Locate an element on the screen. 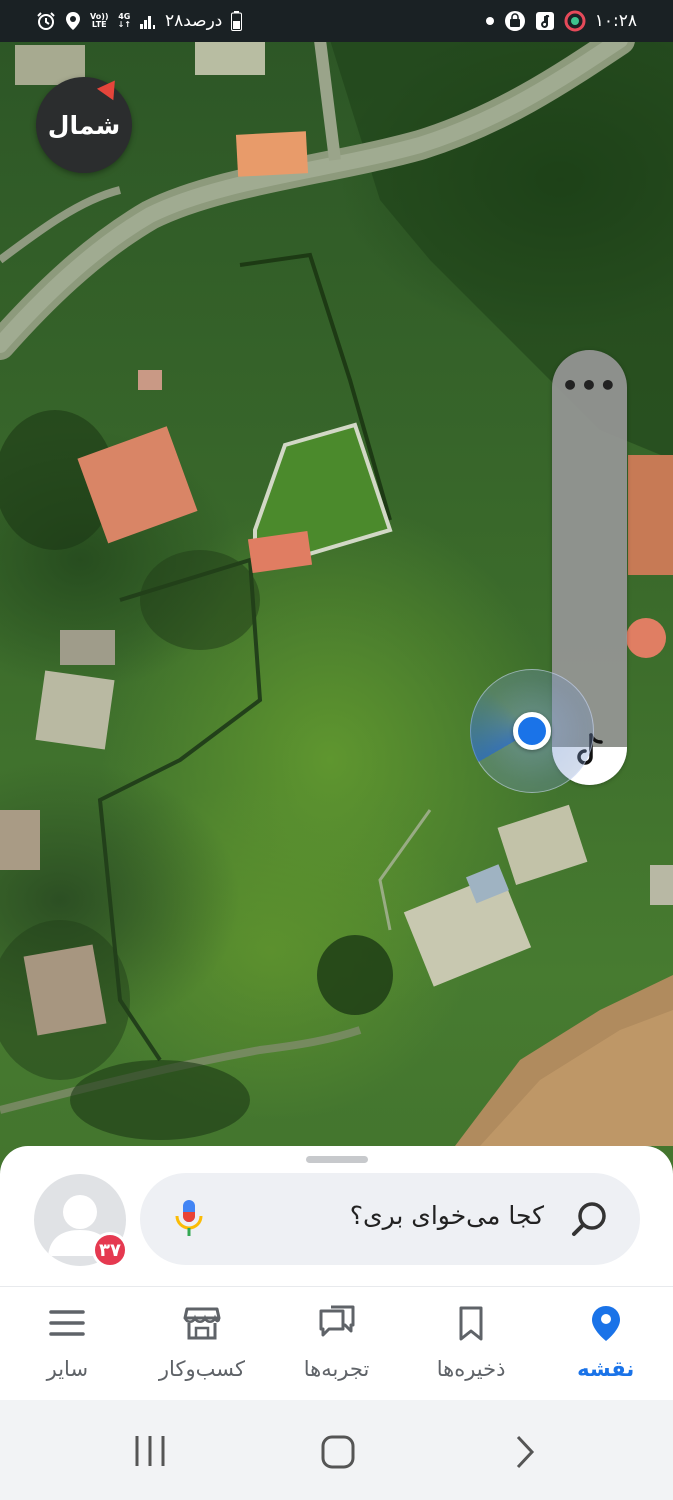 This screenshot has width=673, height=1500. tab-saved: ذخیره‌ها is located at coordinates (471, 1343).